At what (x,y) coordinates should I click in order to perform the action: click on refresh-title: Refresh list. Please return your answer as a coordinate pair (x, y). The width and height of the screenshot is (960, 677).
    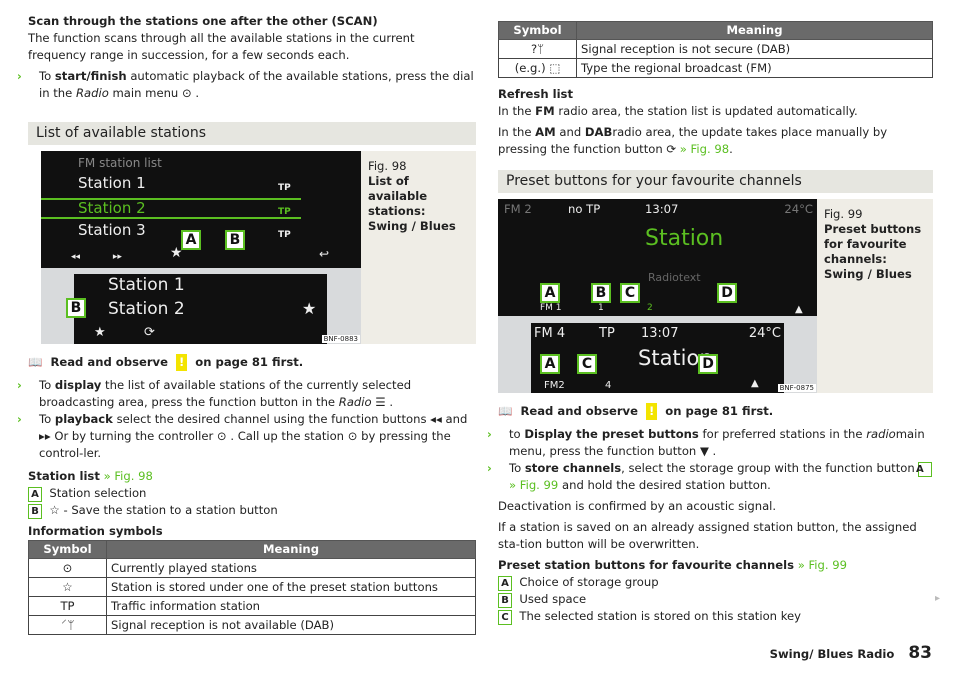
    Looking at the image, I should click on (535, 94).